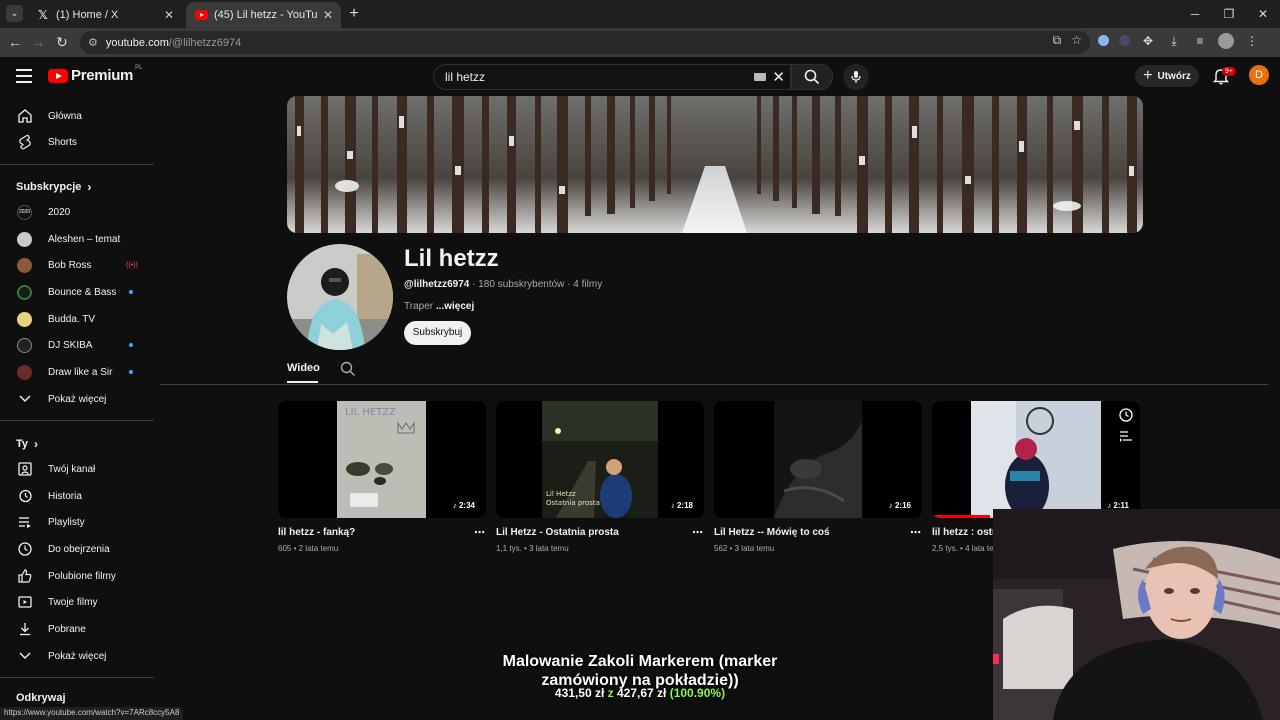  What do you see at coordinates (437, 333) in the screenshot?
I see `subscribe-button: Subskrybuj` at bounding box center [437, 333].